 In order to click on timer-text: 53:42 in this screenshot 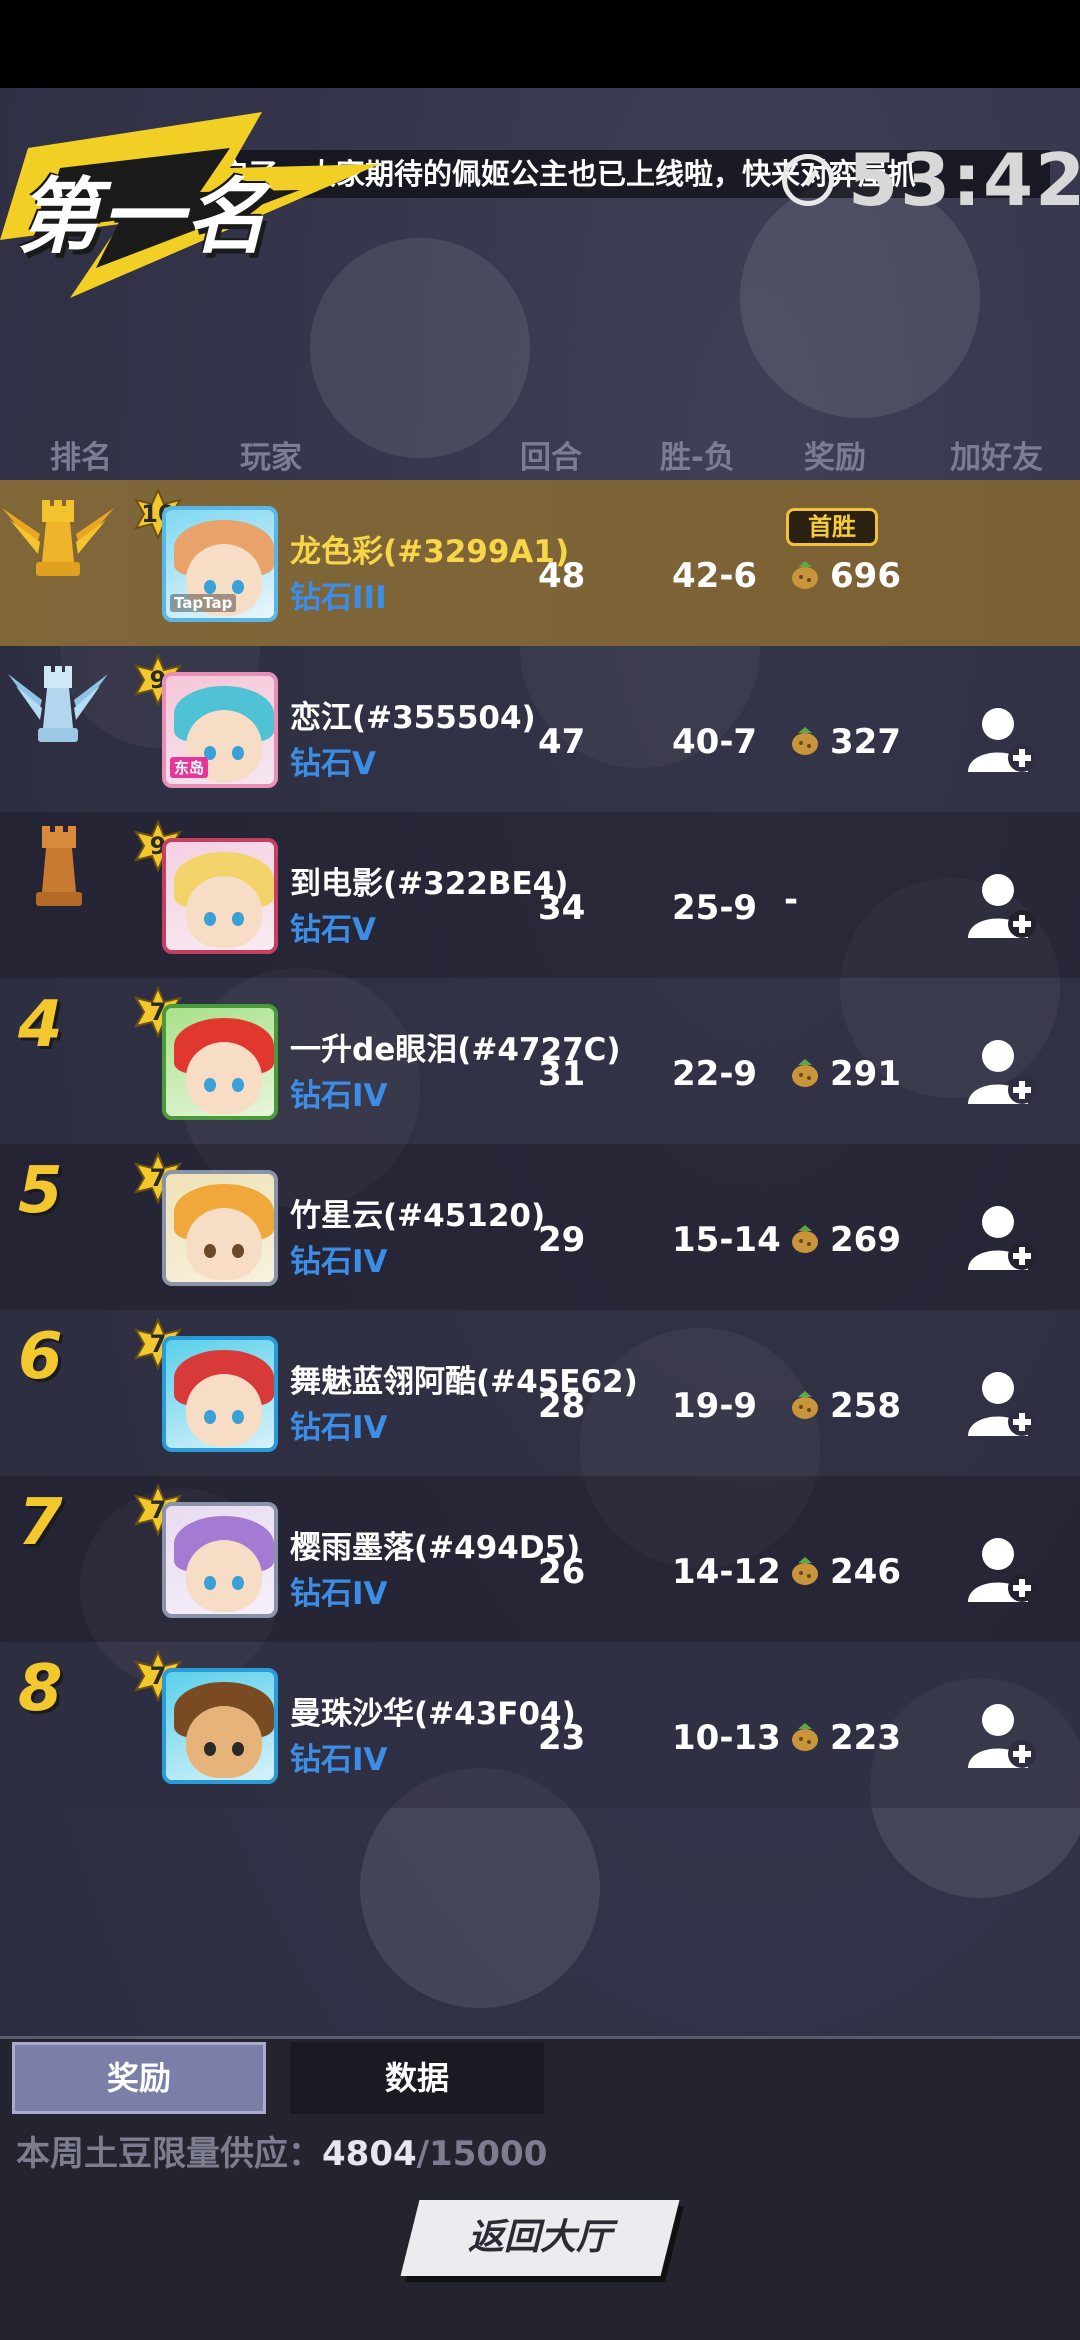, I will do `click(964, 180)`.